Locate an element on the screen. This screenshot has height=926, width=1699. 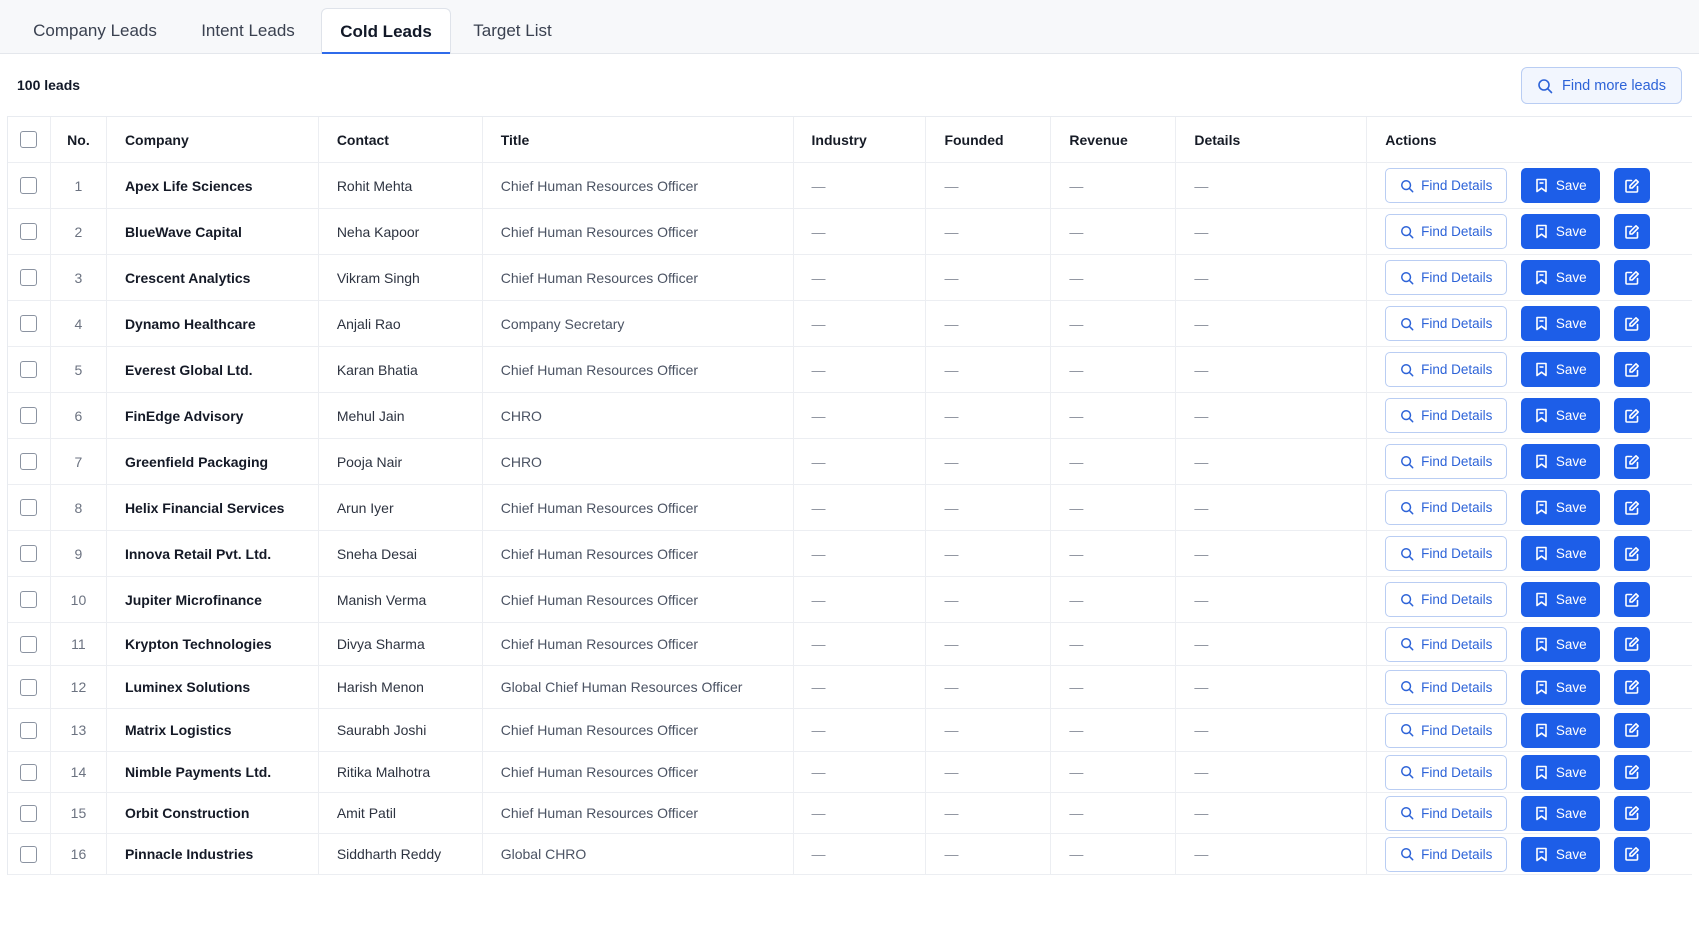
row-number: 9 is located at coordinates (79, 553).